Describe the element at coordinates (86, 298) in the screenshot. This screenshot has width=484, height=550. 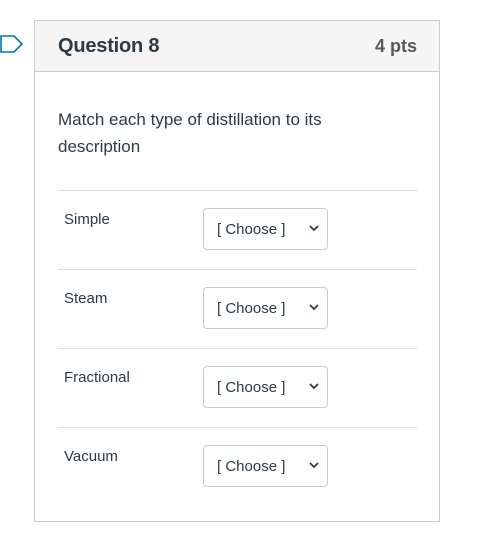
I see `row-label: Steam` at that location.